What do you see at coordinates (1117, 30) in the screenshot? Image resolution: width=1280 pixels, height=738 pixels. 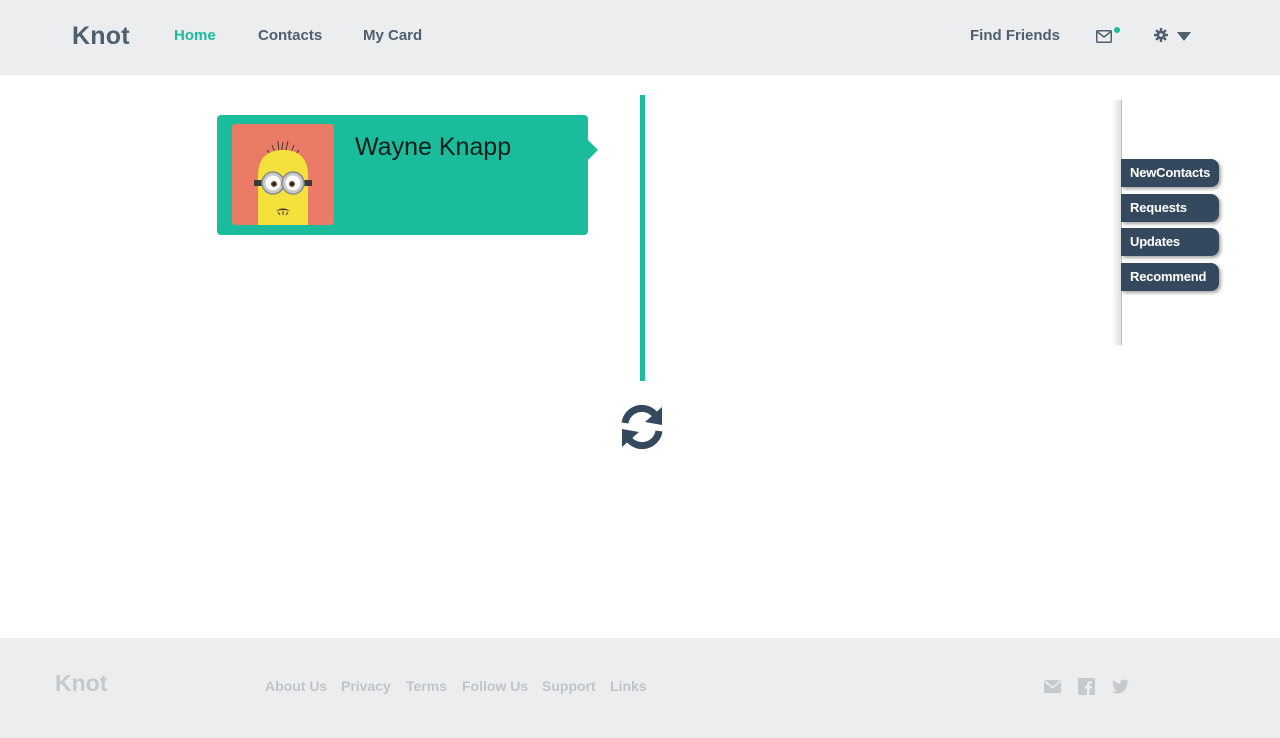 I see `notification-dot` at bounding box center [1117, 30].